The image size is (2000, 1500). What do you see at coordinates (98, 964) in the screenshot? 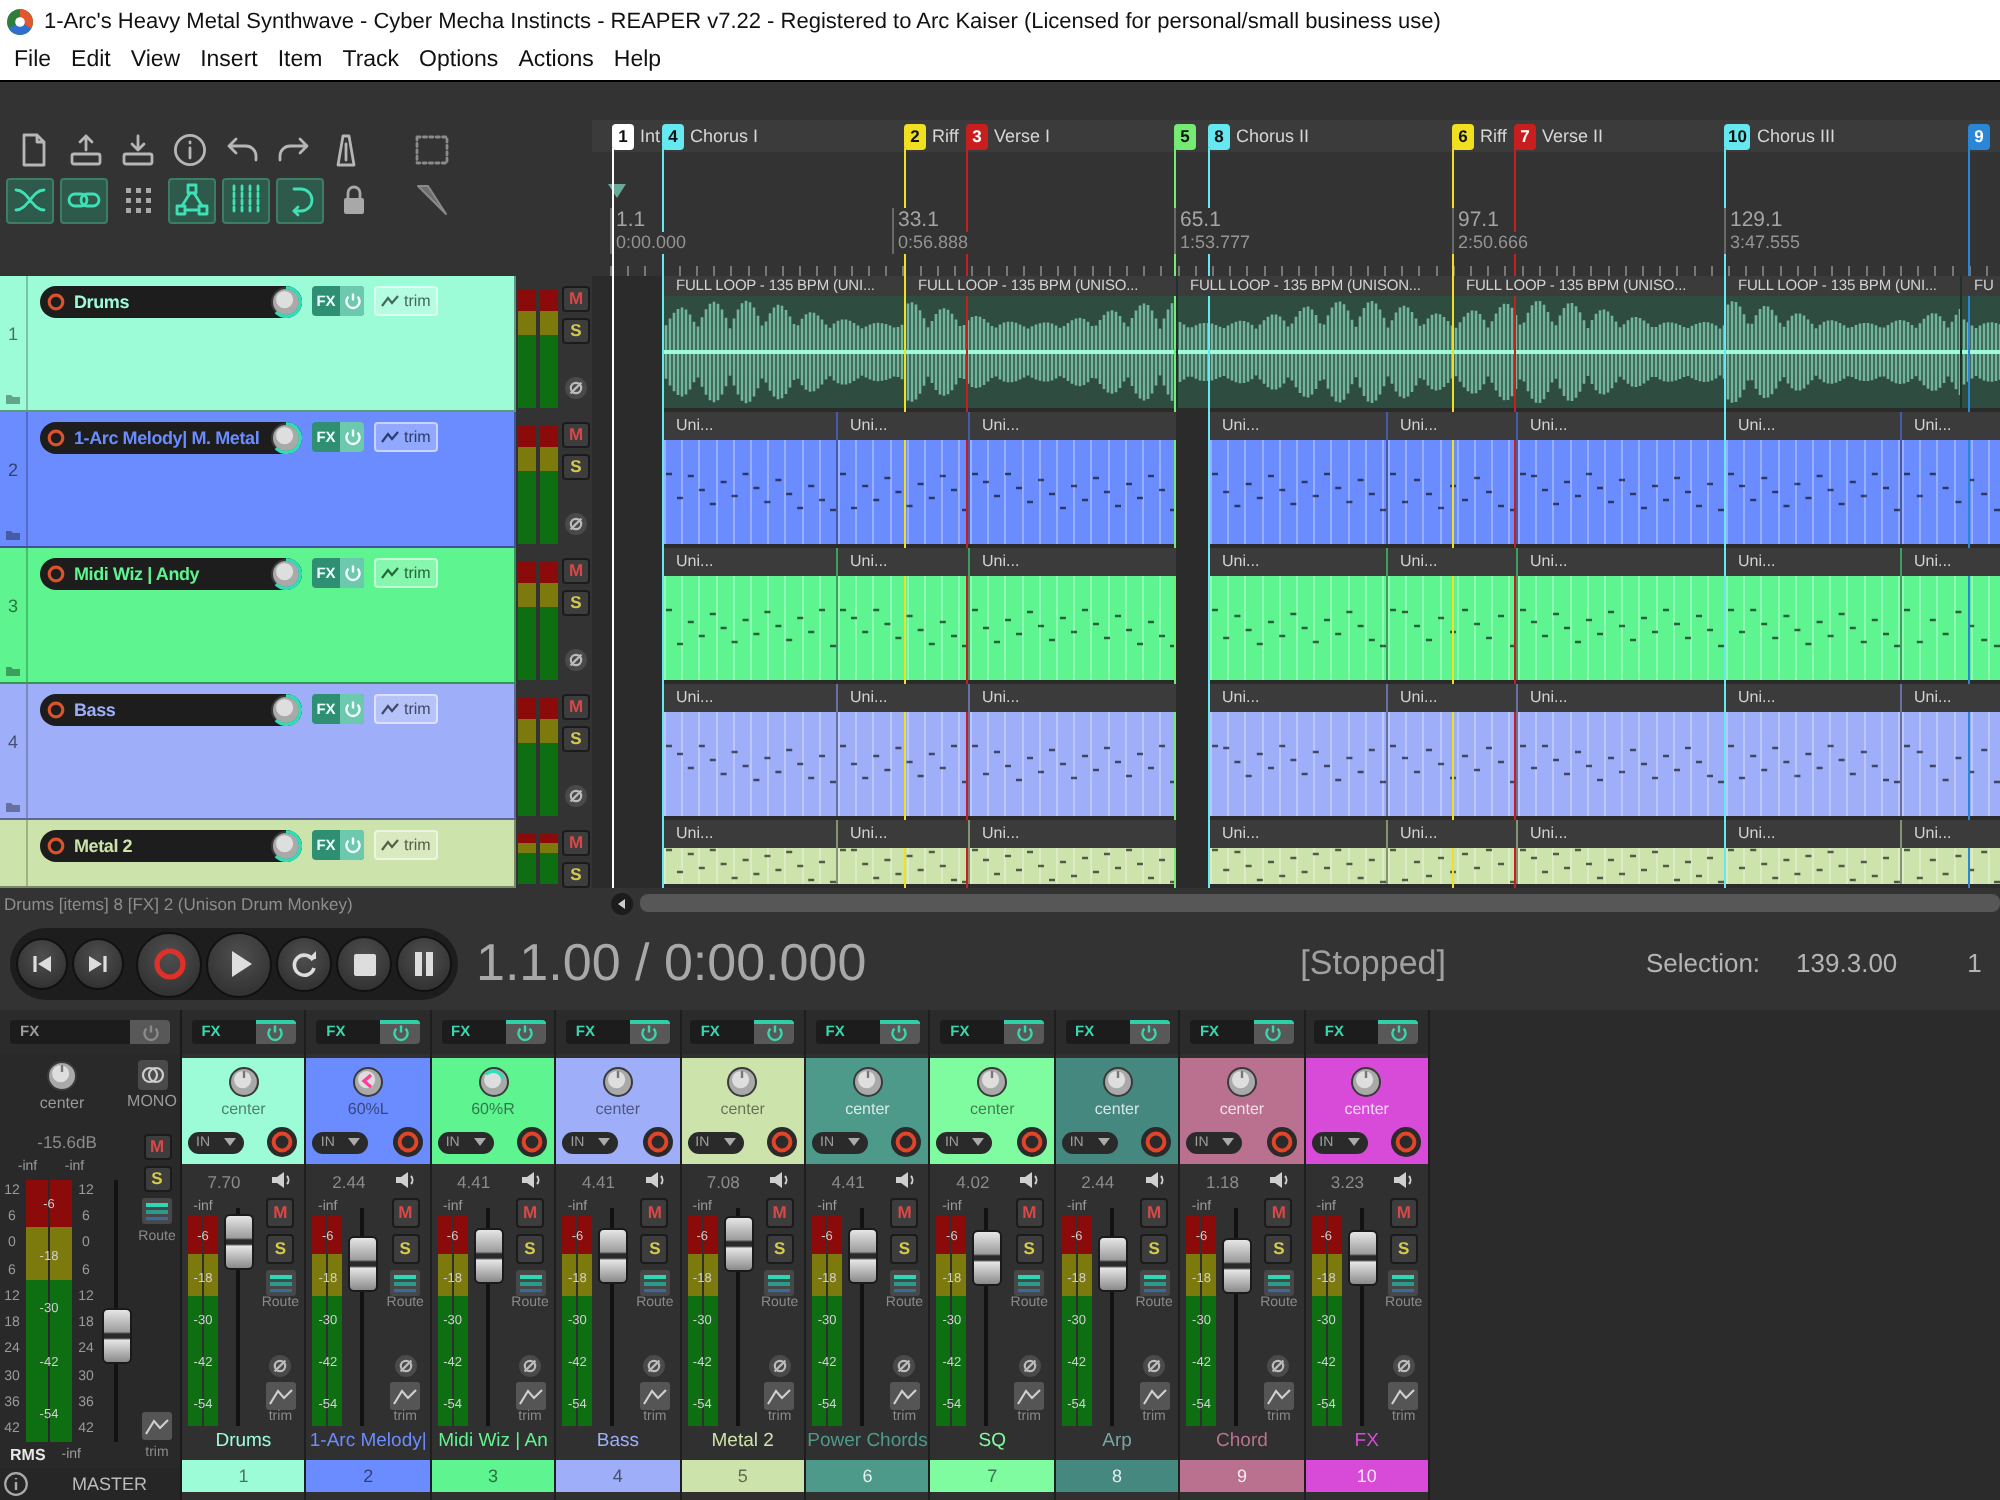
I see `skip-forward-button` at bounding box center [98, 964].